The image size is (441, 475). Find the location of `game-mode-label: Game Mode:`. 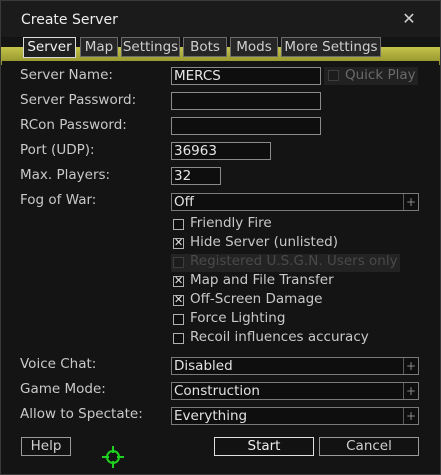

game-mode-label: Game Mode: is located at coordinates (63, 389).